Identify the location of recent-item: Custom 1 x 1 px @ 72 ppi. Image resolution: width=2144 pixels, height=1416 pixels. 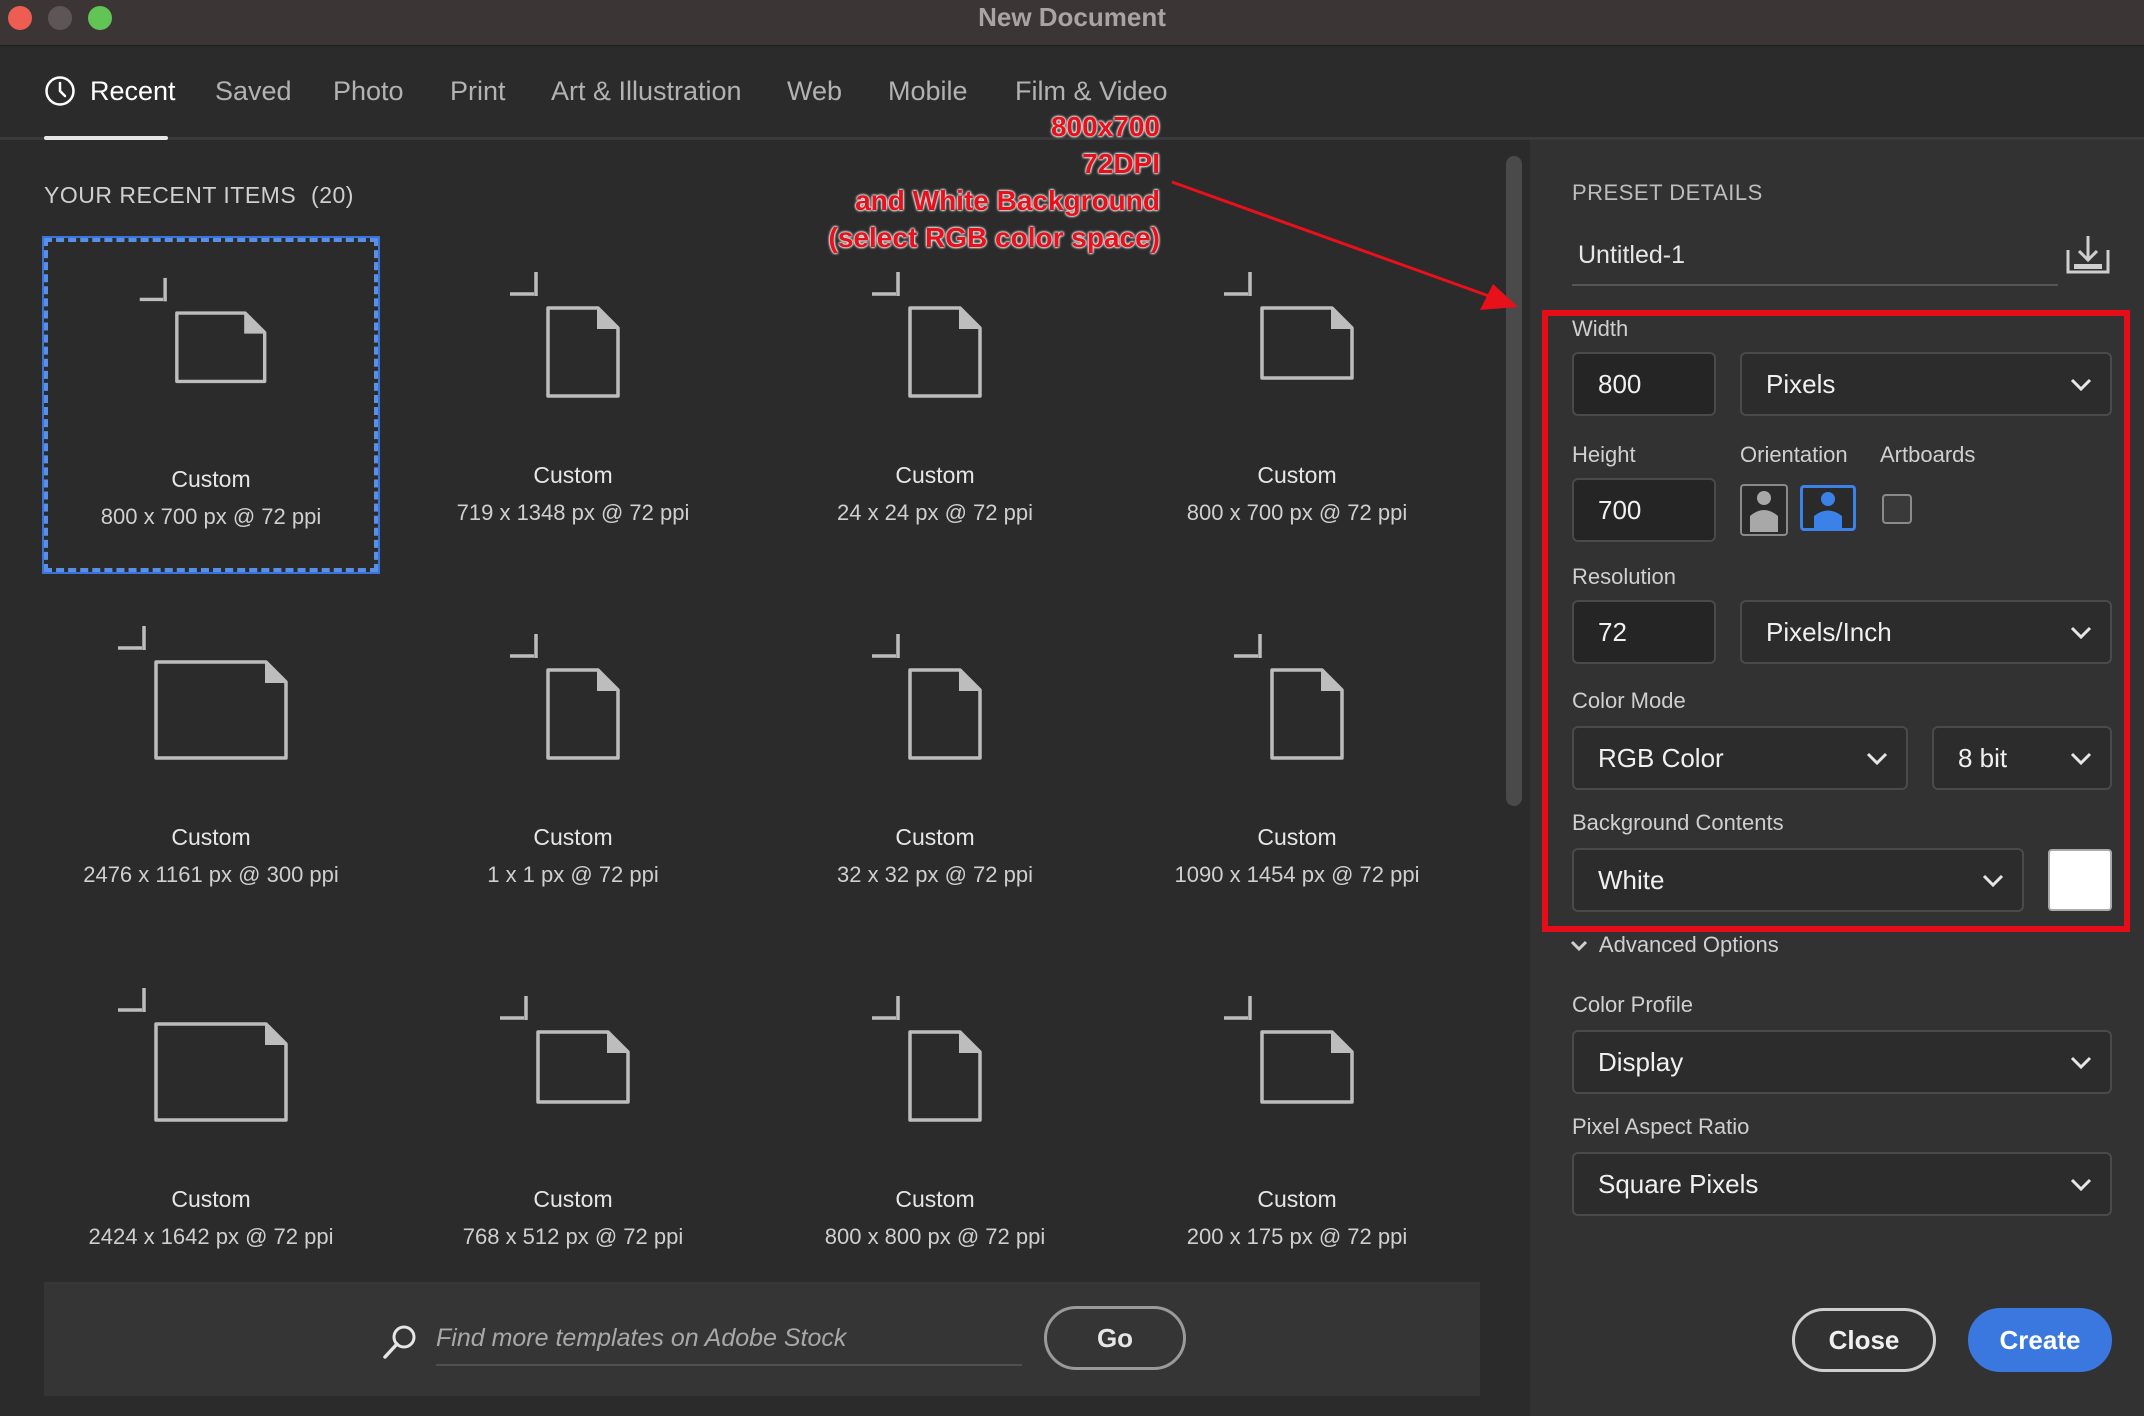
(573, 767).